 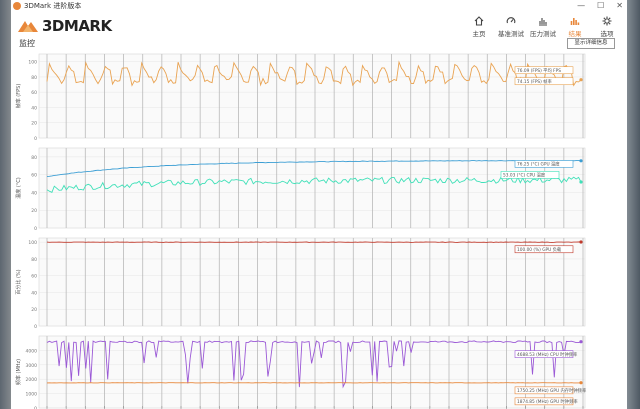 I want to click on stress-icon, so click(x=543, y=22).